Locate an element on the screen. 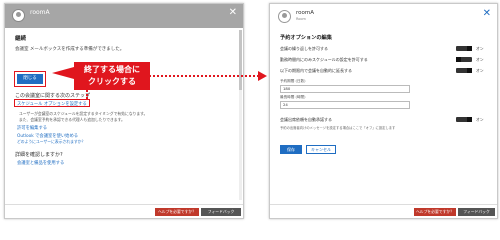  schedule-options-link: スケジュール オプションを設定する is located at coordinates (52, 104).